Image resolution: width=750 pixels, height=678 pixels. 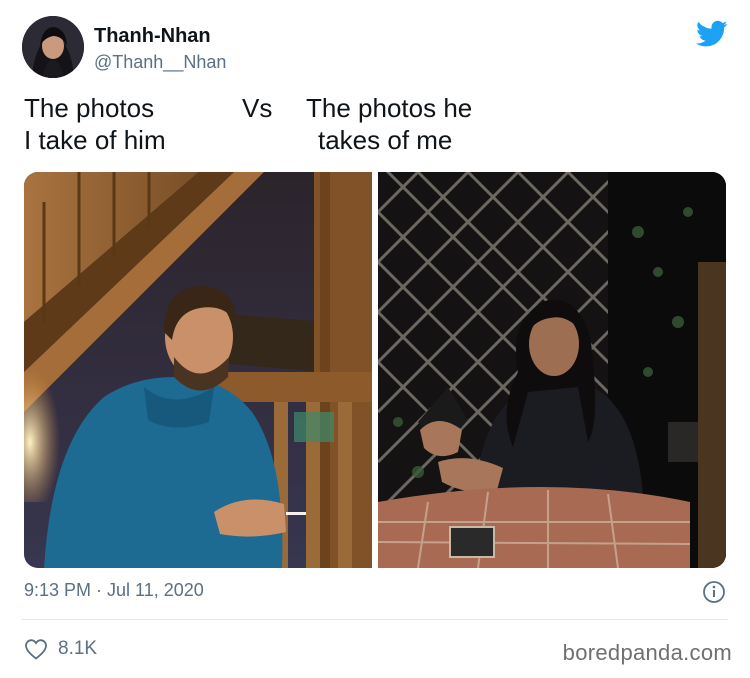 I want to click on like-action: 8.1K, so click(x=60, y=649).